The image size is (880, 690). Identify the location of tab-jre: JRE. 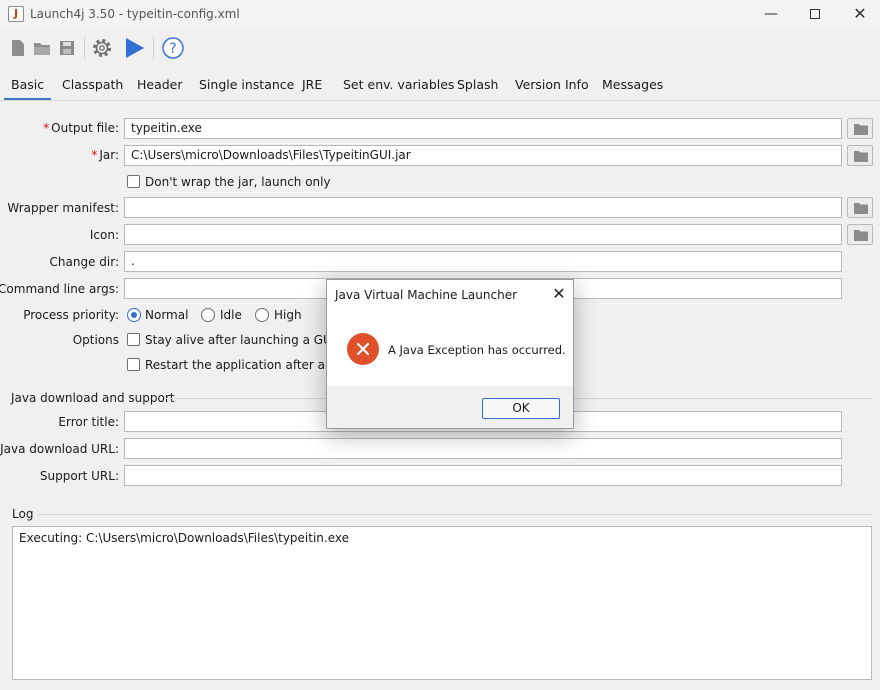
(312, 86).